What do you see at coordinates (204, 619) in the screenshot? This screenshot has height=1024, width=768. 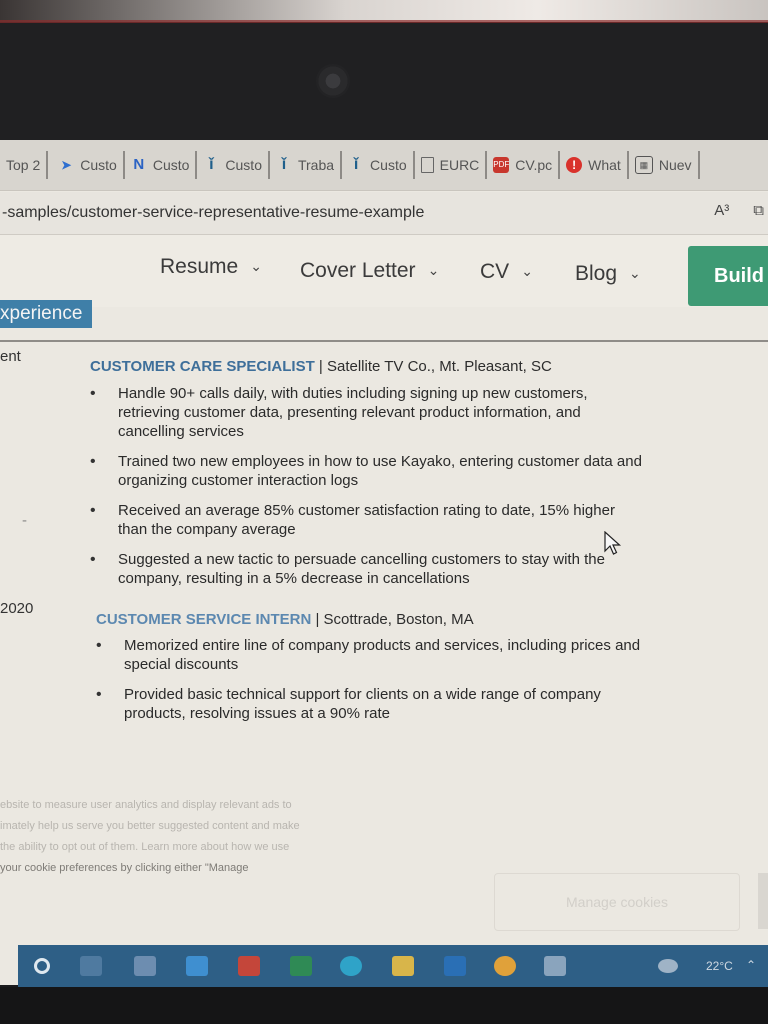 I see `job-role: CUSTOMER SERVICE INTERN` at bounding box center [204, 619].